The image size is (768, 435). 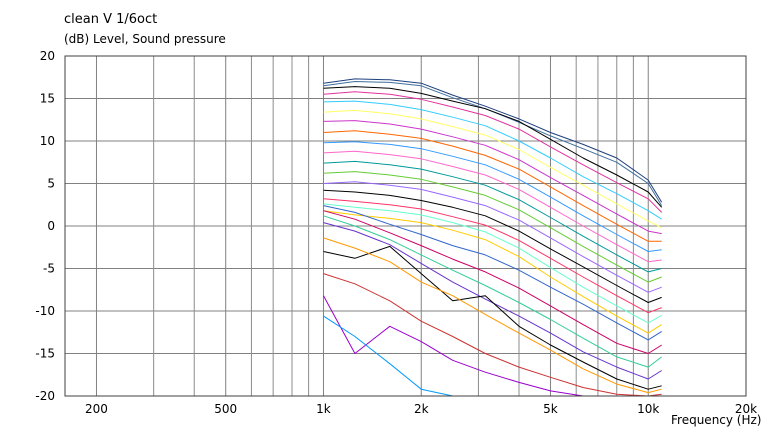 What do you see at coordinates (421, 409) in the screenshot?
I see `x-tick-label: 2k` at bounding box center [421, 409].